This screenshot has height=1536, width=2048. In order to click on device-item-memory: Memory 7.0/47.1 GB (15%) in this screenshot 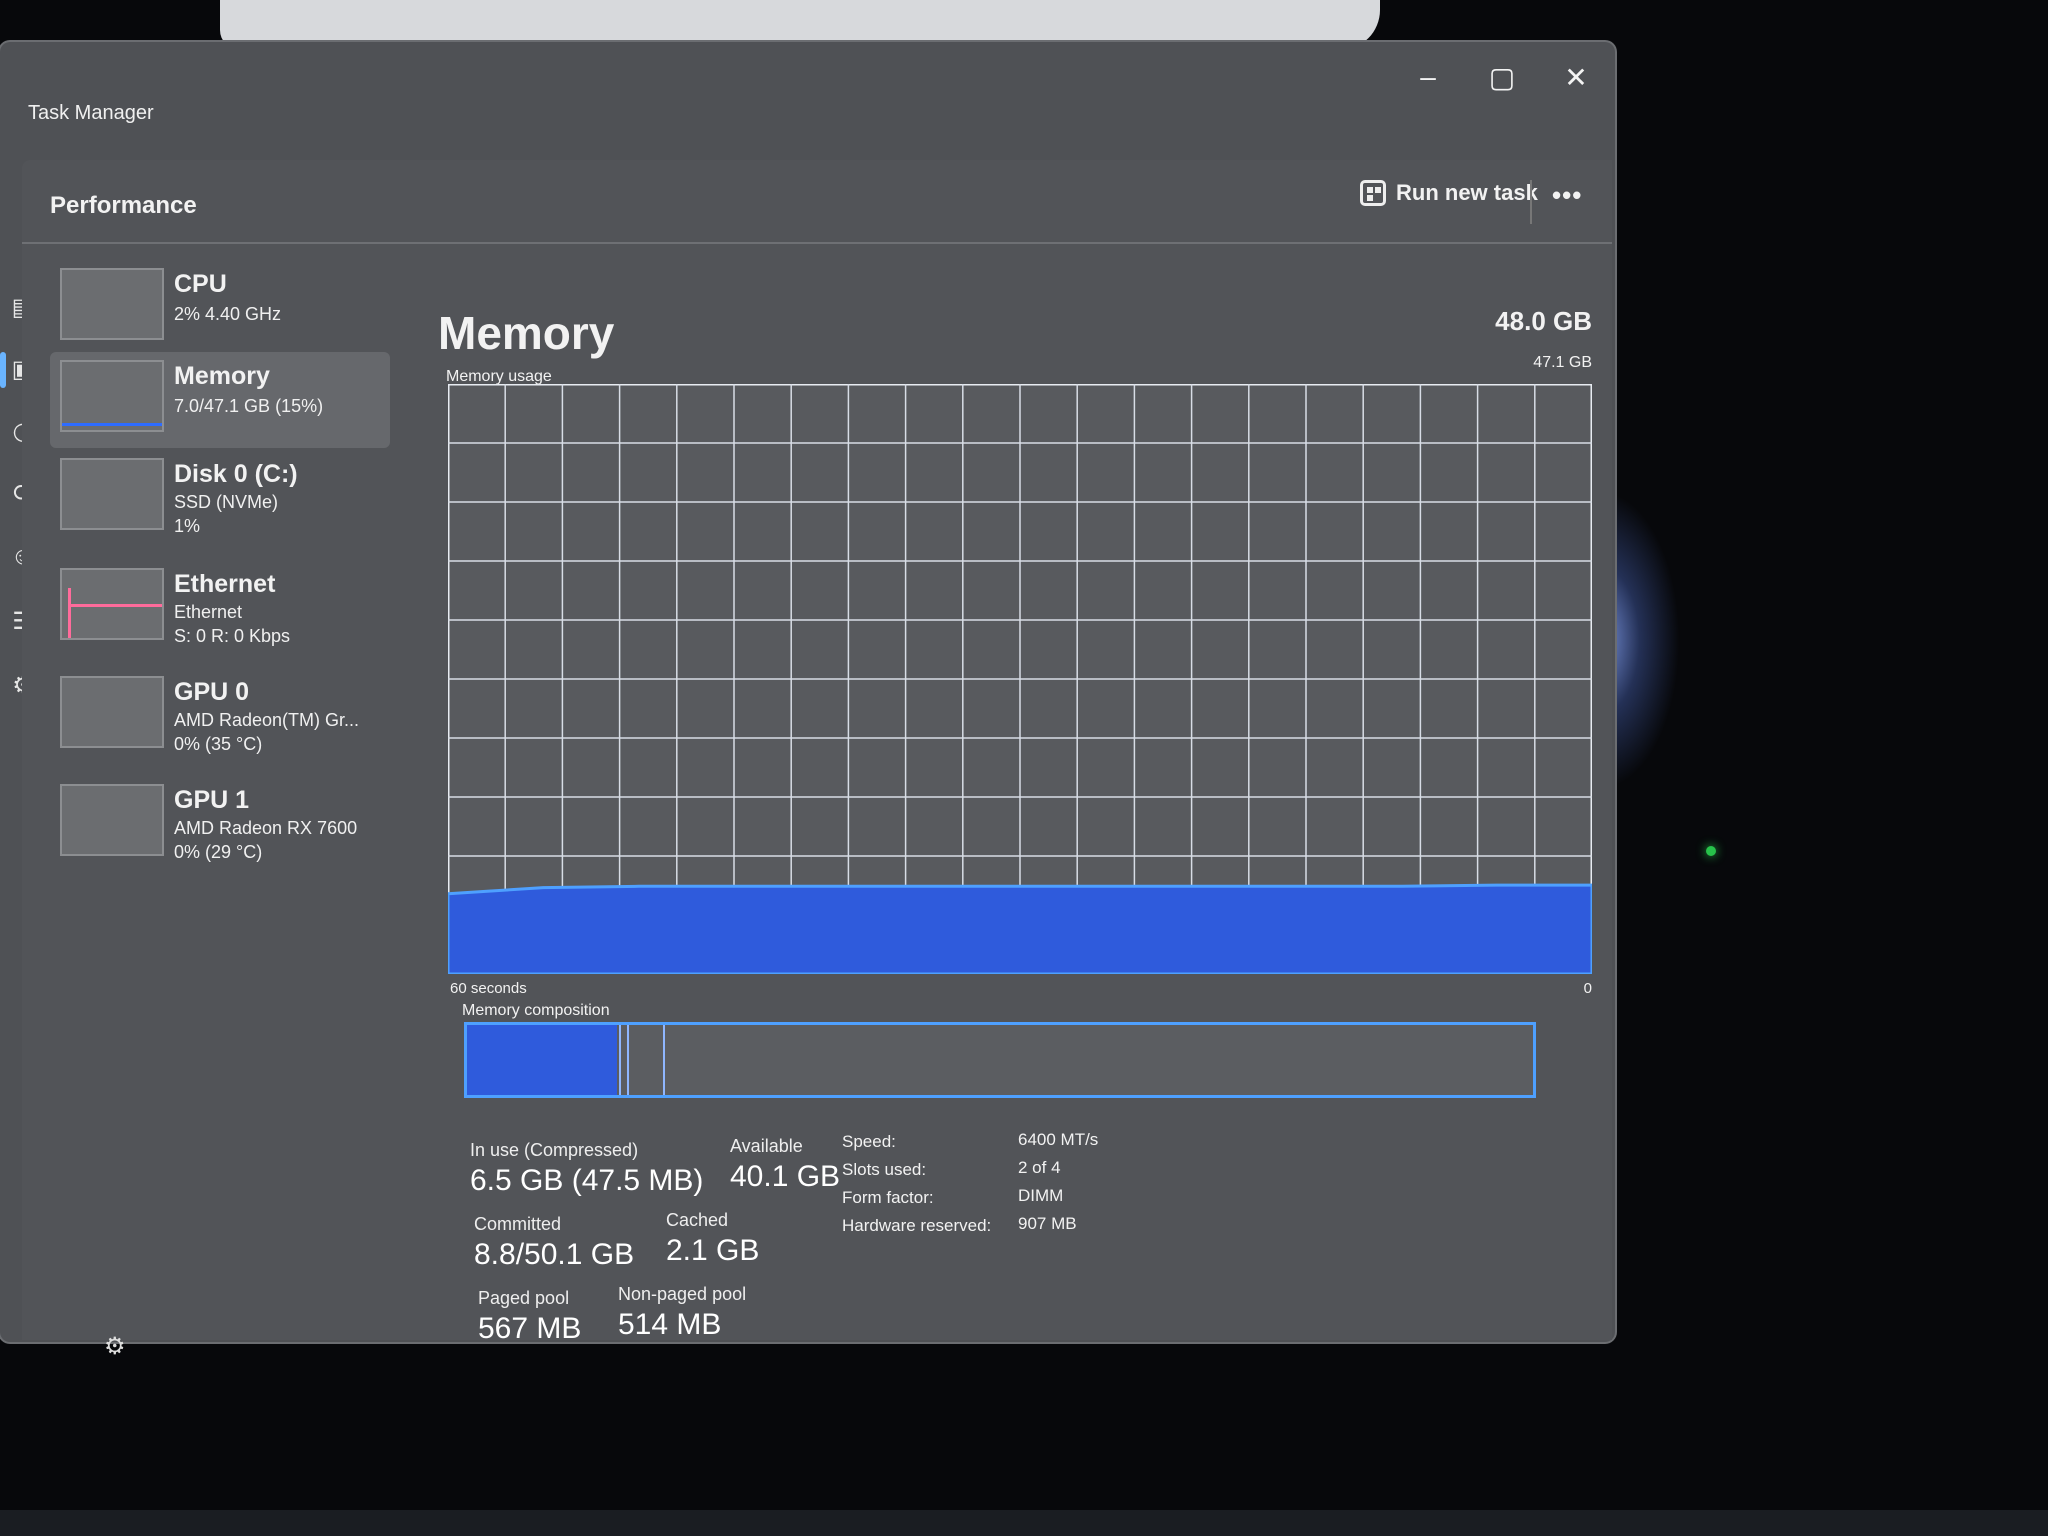, I will do `click(220, 400)`.